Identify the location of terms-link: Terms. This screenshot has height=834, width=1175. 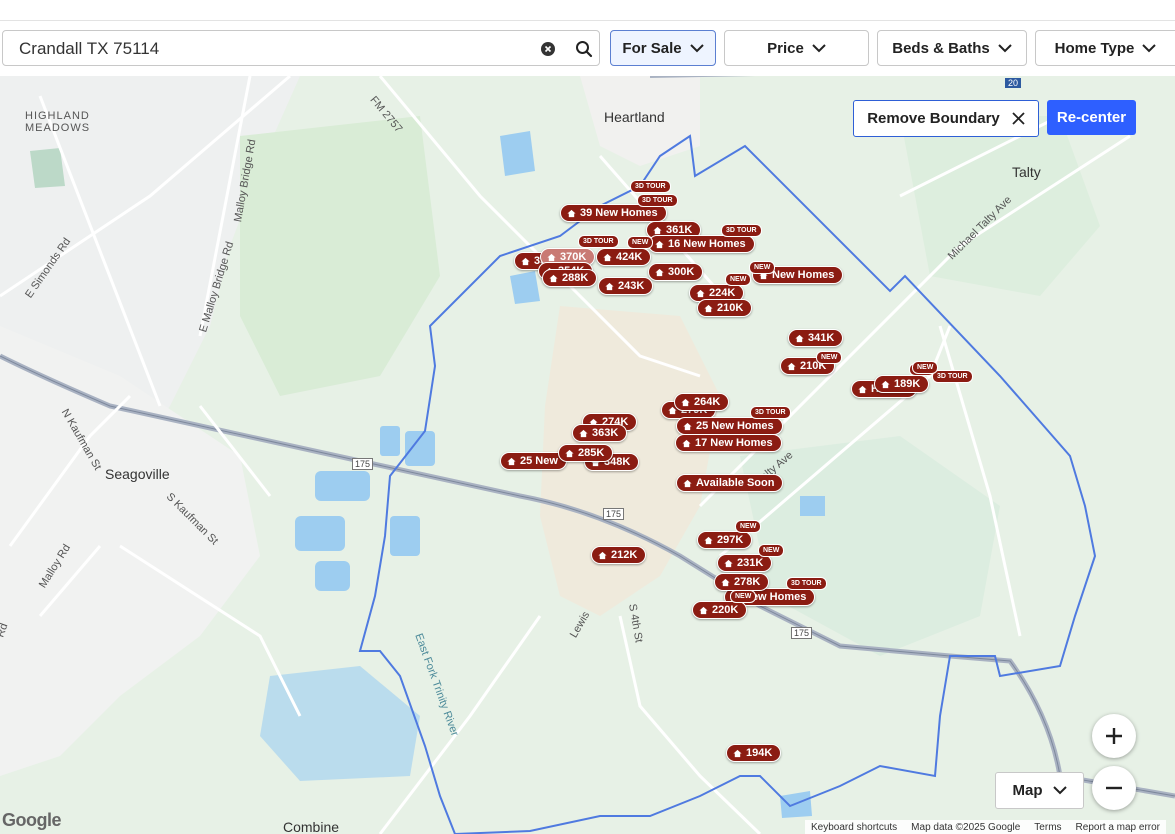
(1047, 827).